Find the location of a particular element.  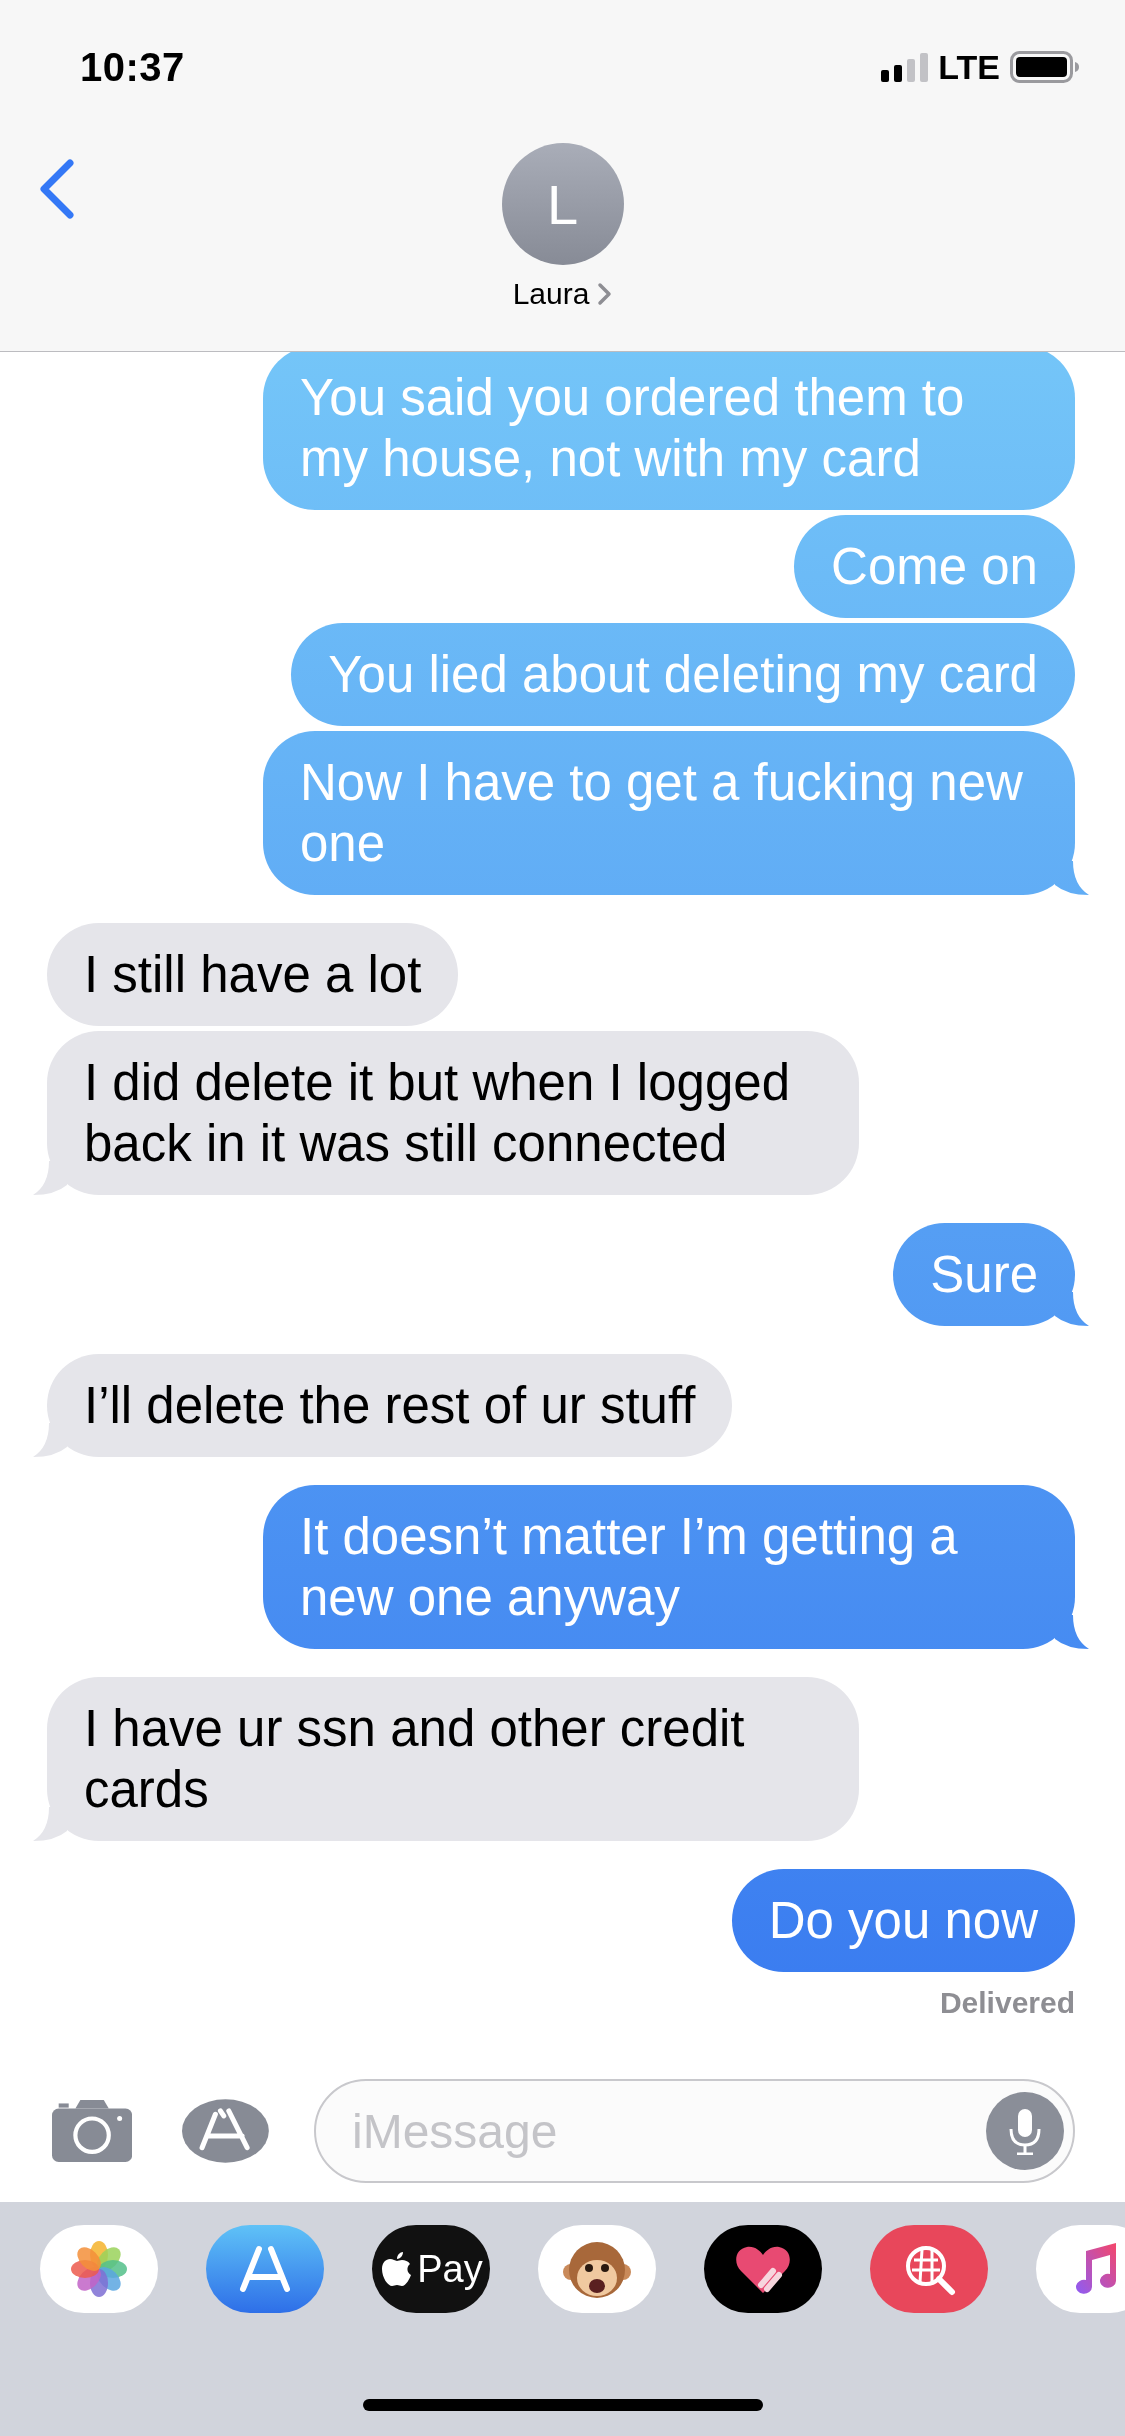

delivery-status: Delivered is located at coordinates (1007, 2003).